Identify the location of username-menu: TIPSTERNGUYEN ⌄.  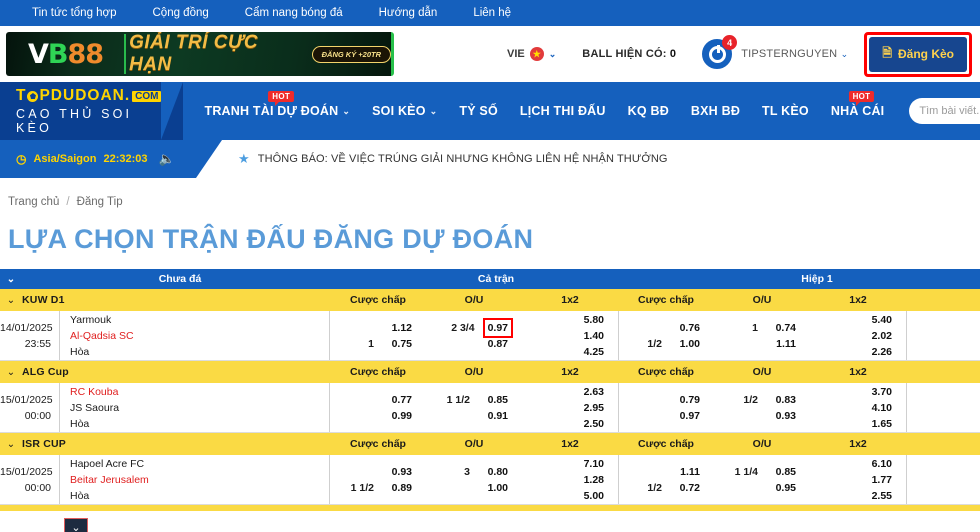
(794, 54).